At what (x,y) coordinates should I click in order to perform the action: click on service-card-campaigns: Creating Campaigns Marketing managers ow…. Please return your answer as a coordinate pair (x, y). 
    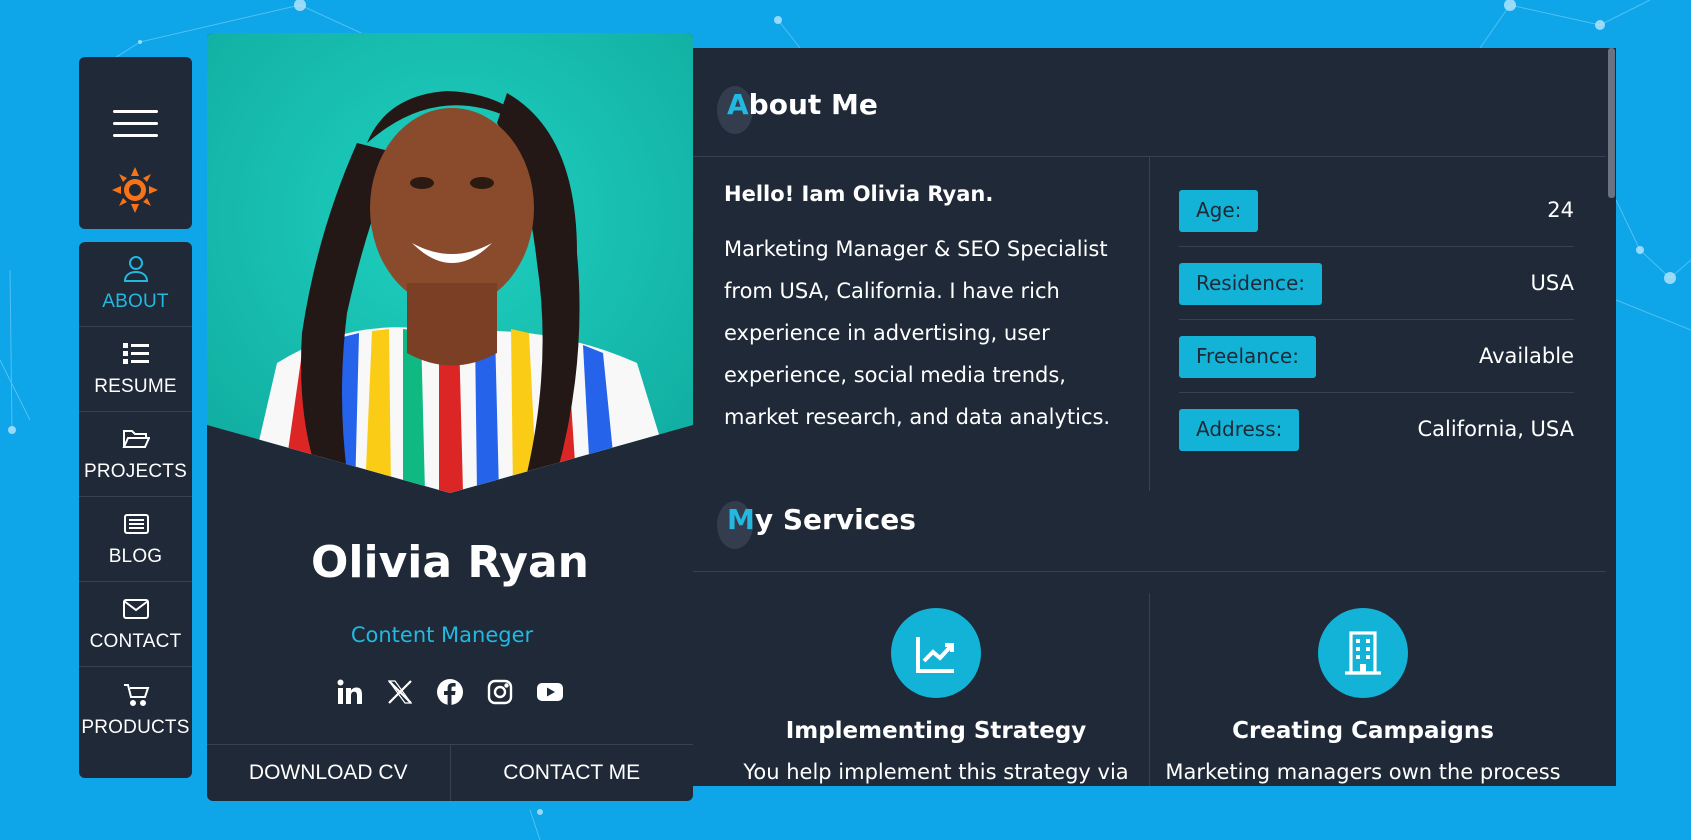
    Looking at the image, I should click on (1363, 696).